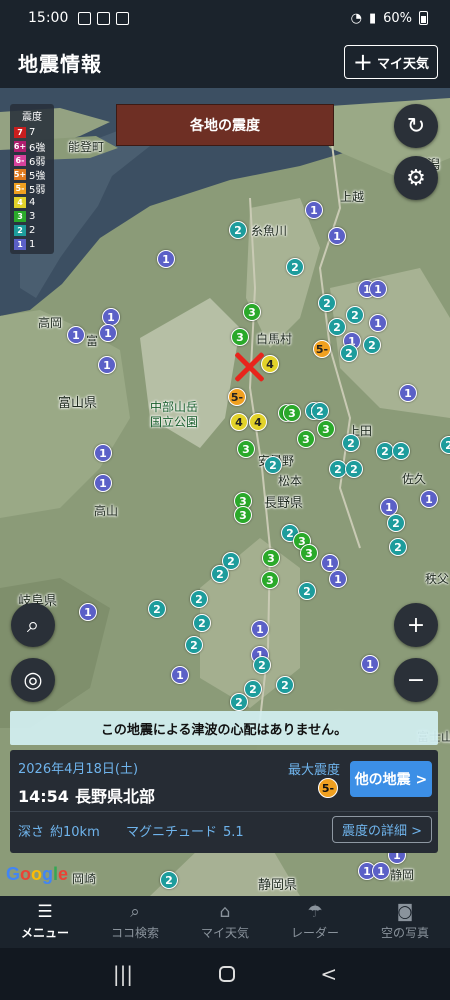  What do you see at coordinates (416, 625) in the screenshot?
I see `zoom-in-button: +` at bounding box center [416, 625].